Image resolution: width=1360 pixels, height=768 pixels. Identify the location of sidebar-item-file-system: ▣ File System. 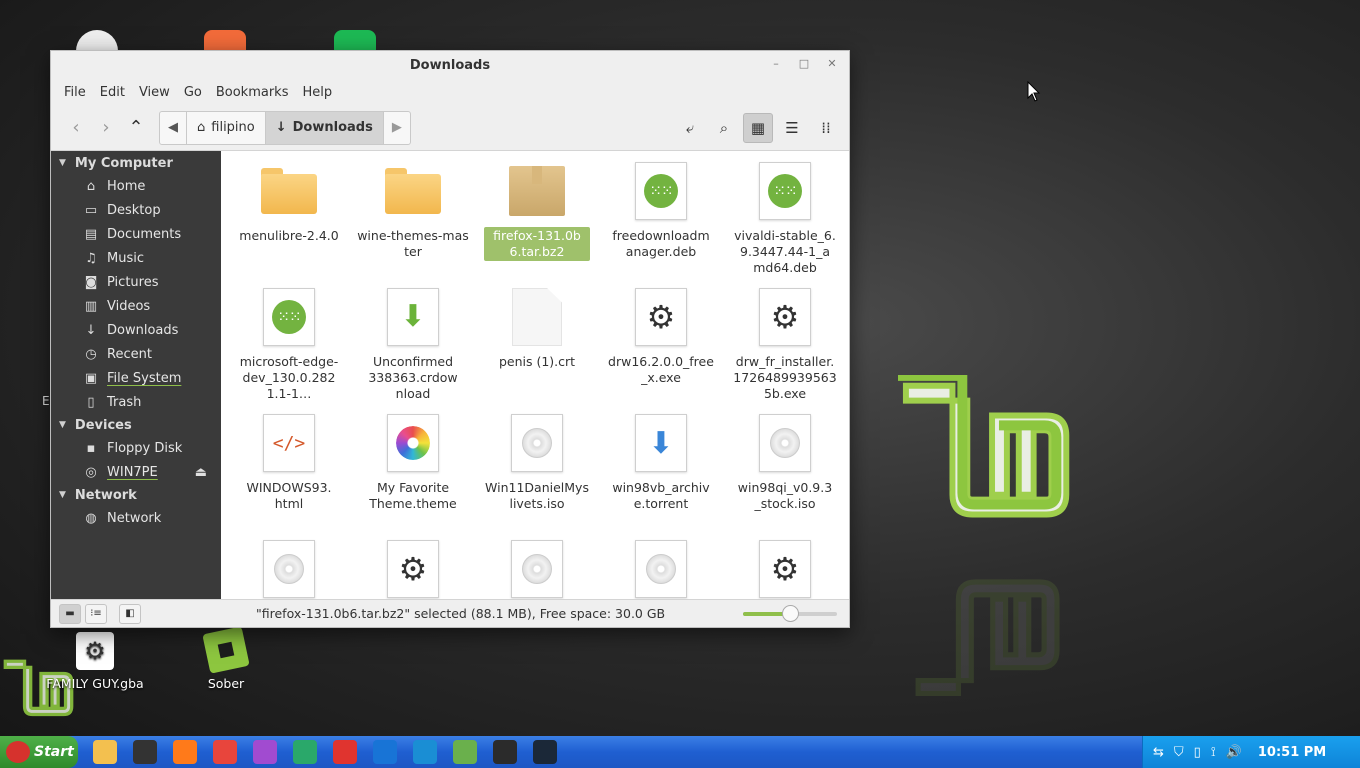
(136, 378).